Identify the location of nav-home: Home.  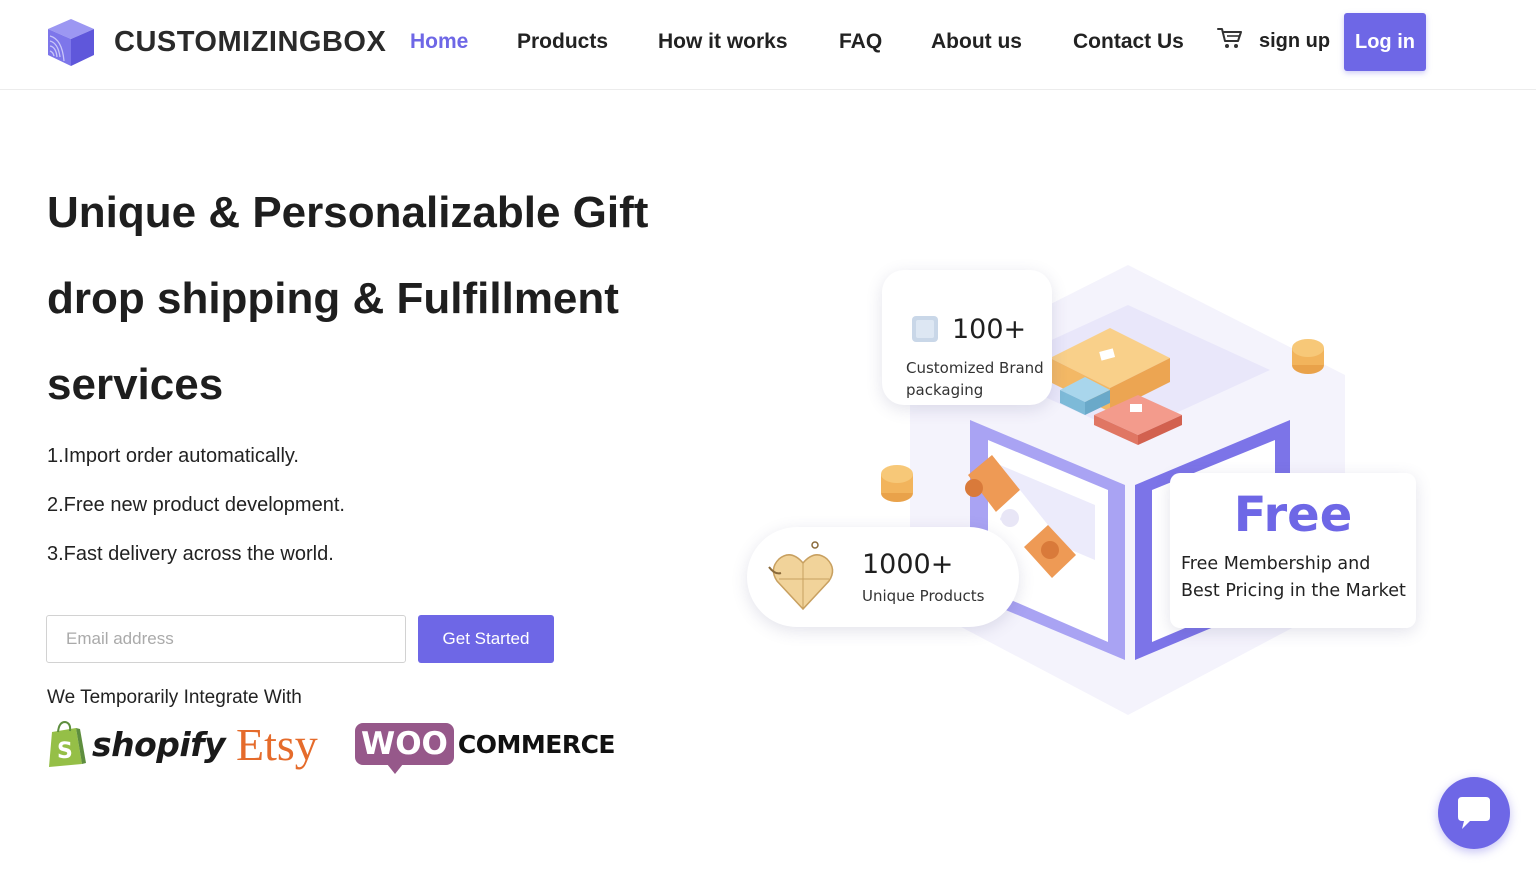
(439, 42).